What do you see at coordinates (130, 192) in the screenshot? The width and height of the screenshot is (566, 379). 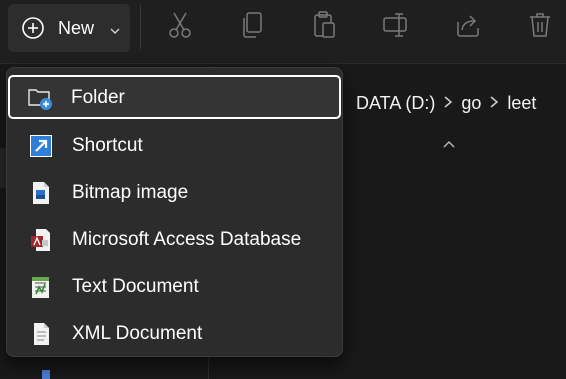 I see `menu-item-label: Bitmap image` at bounding box center [130, 192].